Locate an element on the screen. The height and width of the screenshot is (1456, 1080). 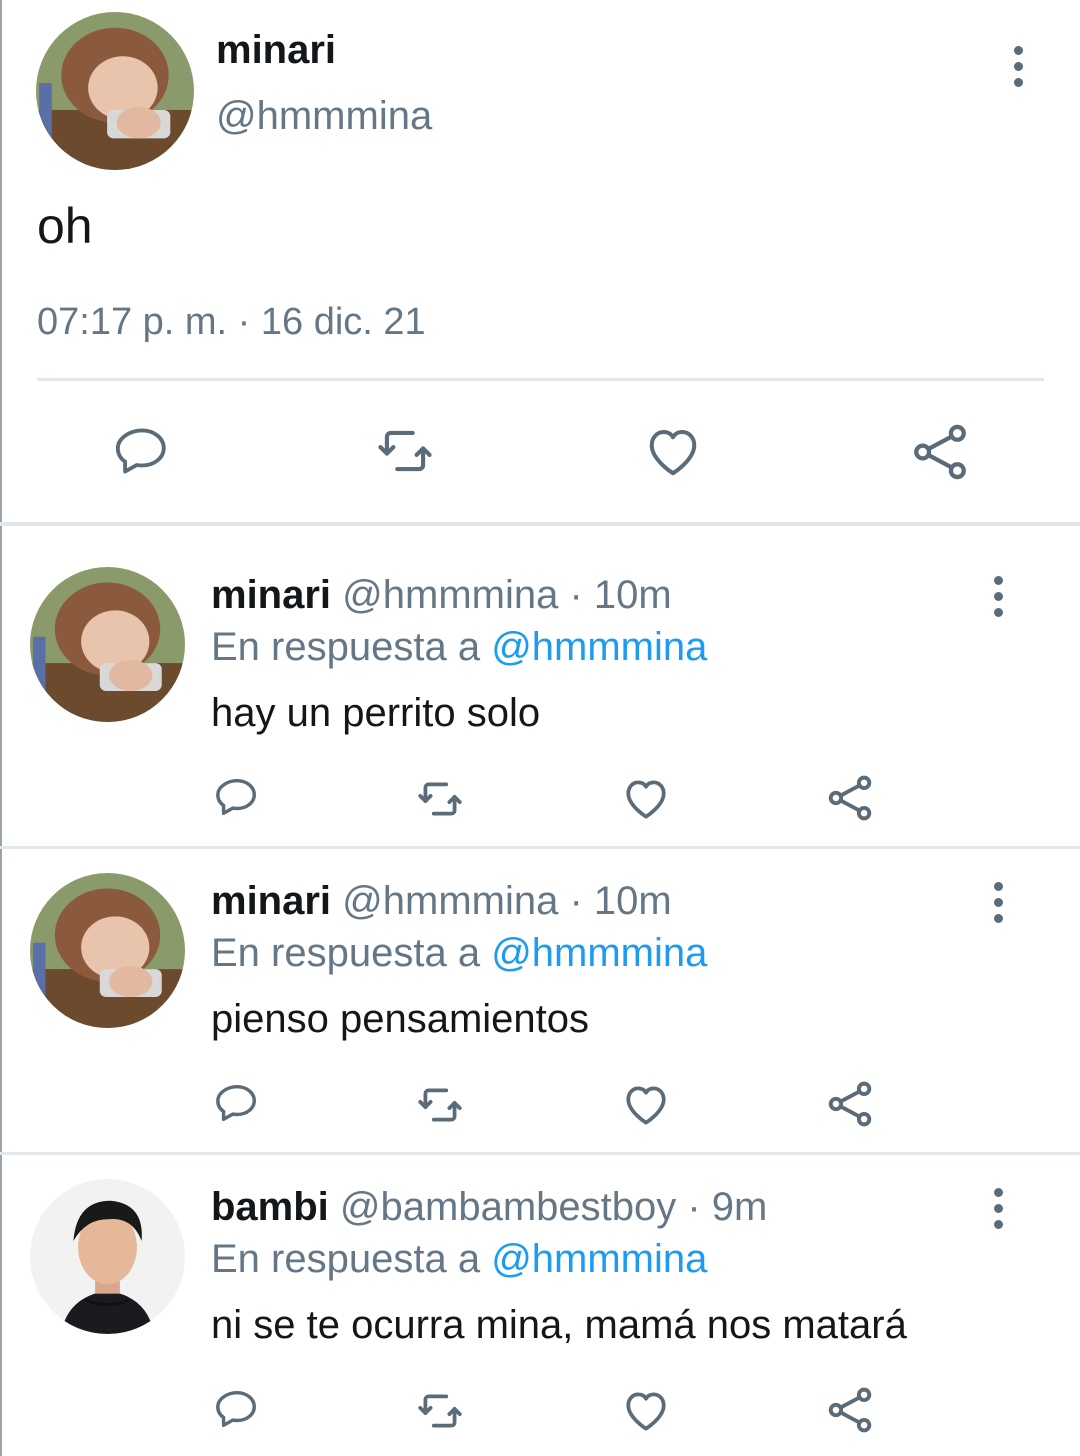
tweet-text: oh is located at coordinates (65, 226).